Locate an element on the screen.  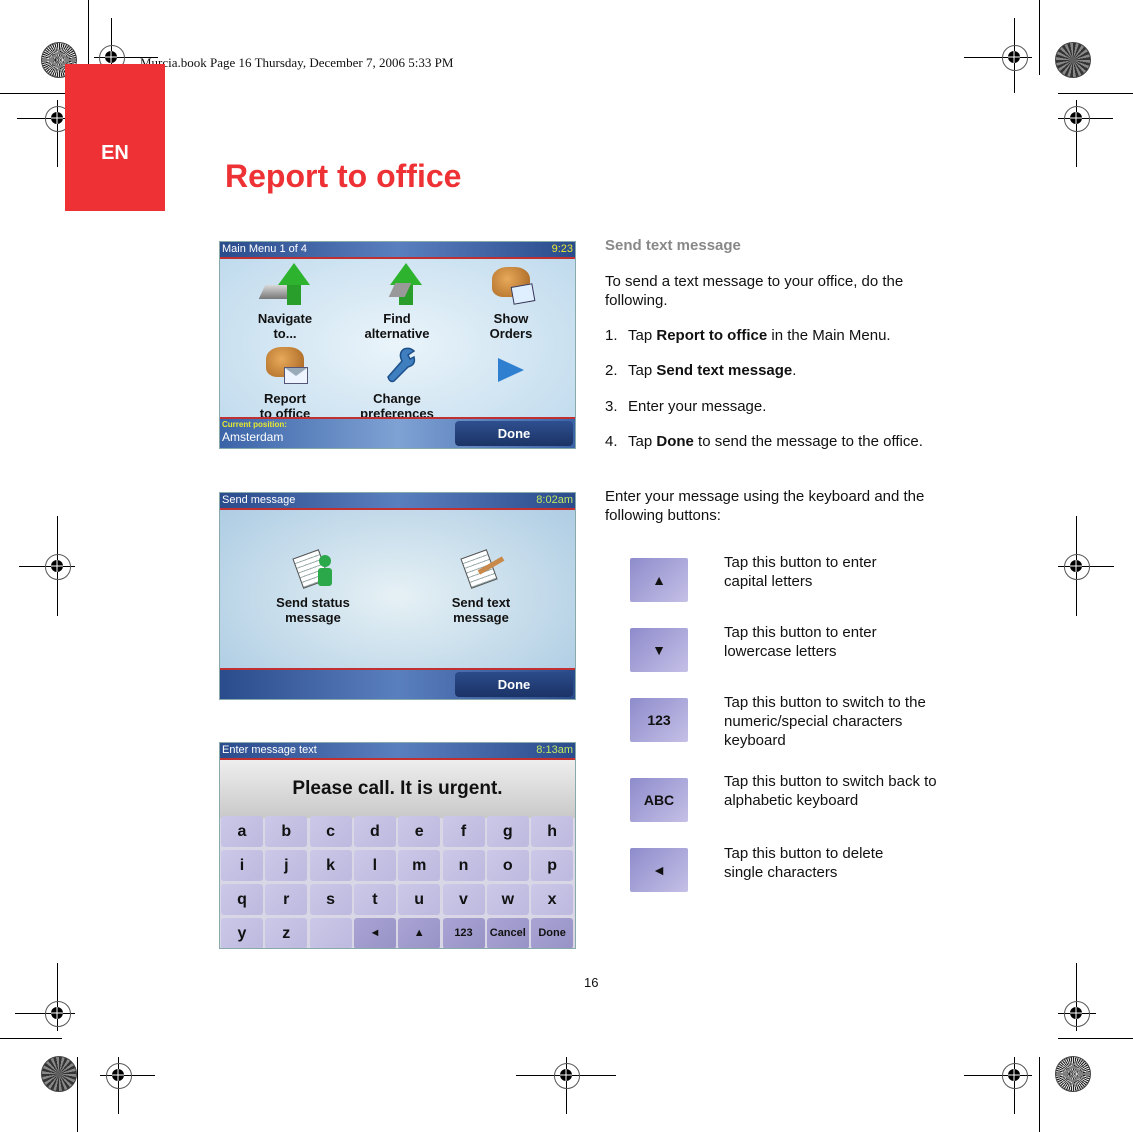
key-k: k is located at coordinates (330, 865).